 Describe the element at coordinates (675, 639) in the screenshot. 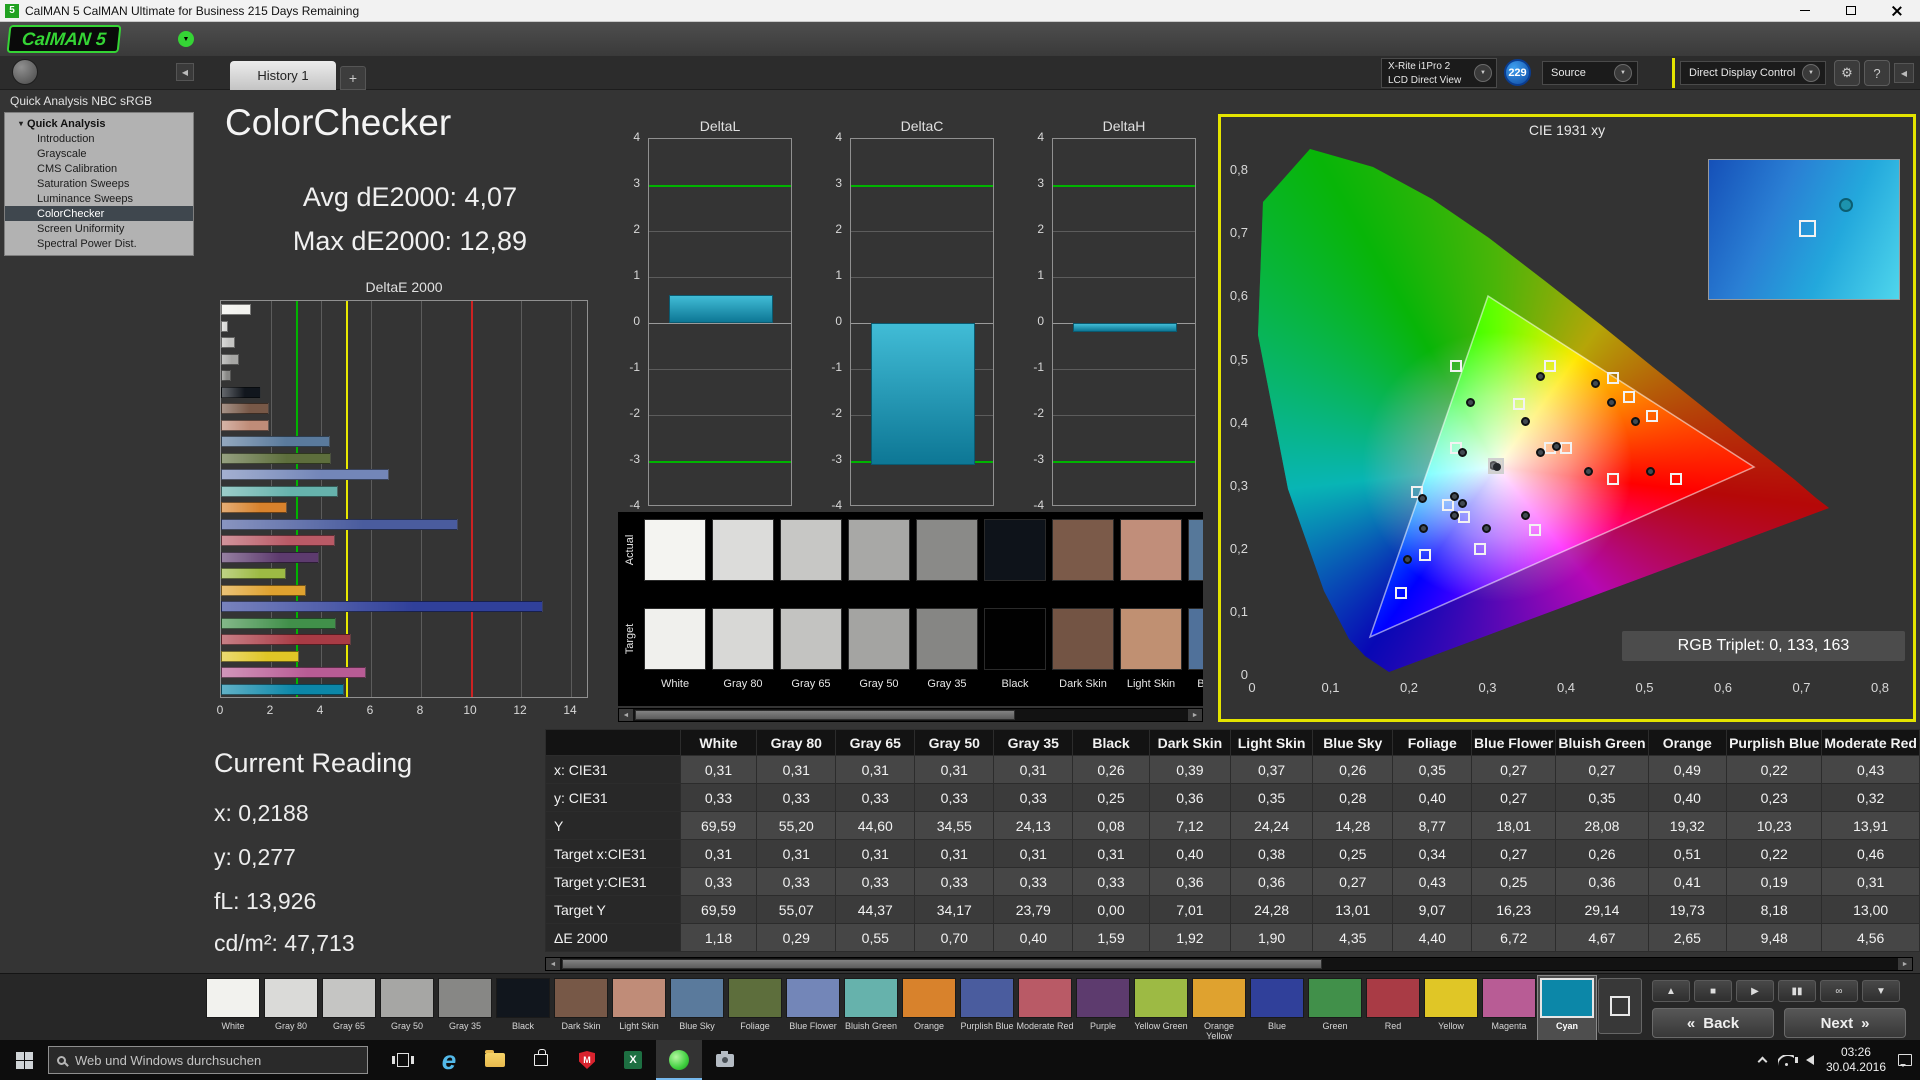

I see `swatch-target-white` at that location.